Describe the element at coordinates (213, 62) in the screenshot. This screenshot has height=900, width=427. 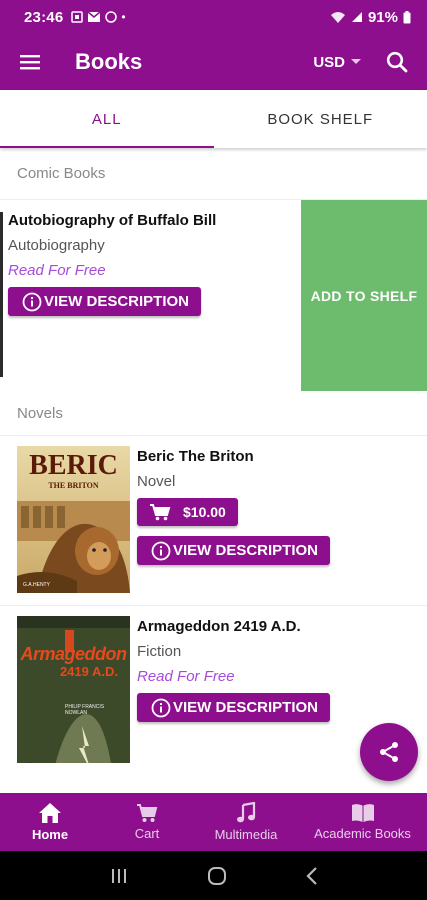
I see `app-bar: Books USD` at that location.